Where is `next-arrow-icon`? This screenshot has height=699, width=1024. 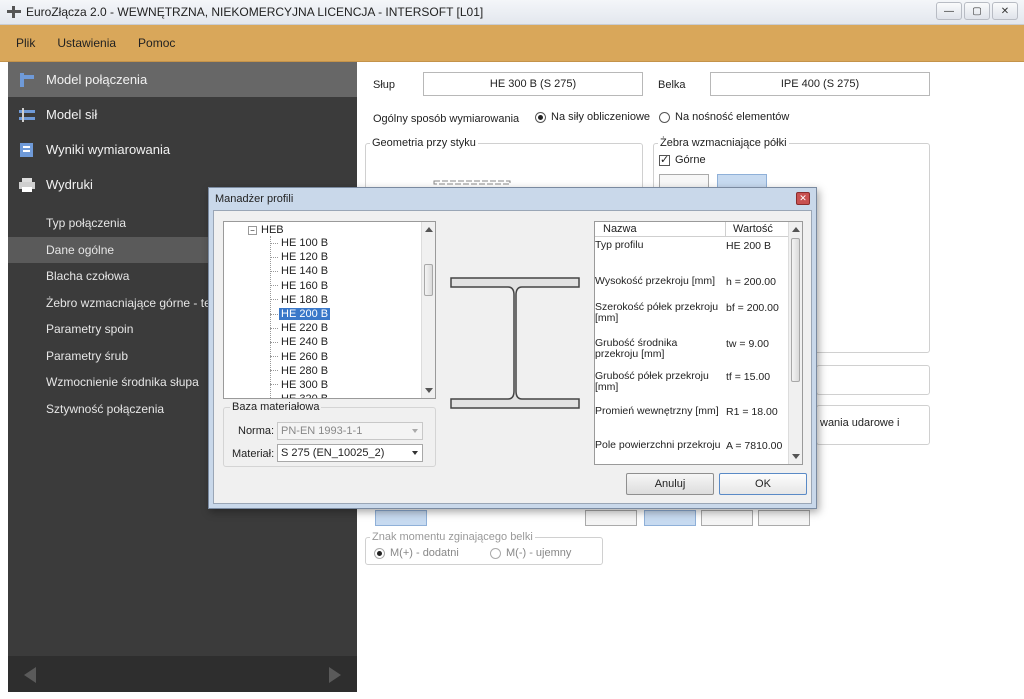 next-arrow-icon is located at coordinates (335, 675).